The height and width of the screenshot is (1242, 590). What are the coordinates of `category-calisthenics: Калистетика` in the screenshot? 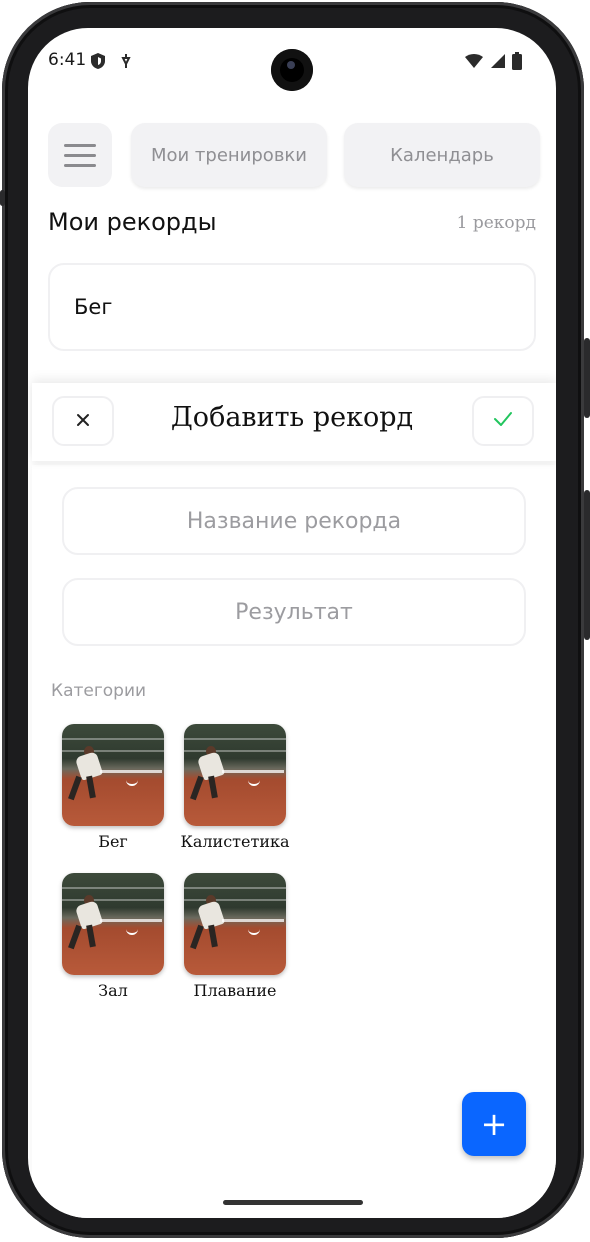 It's located at (235, 787).